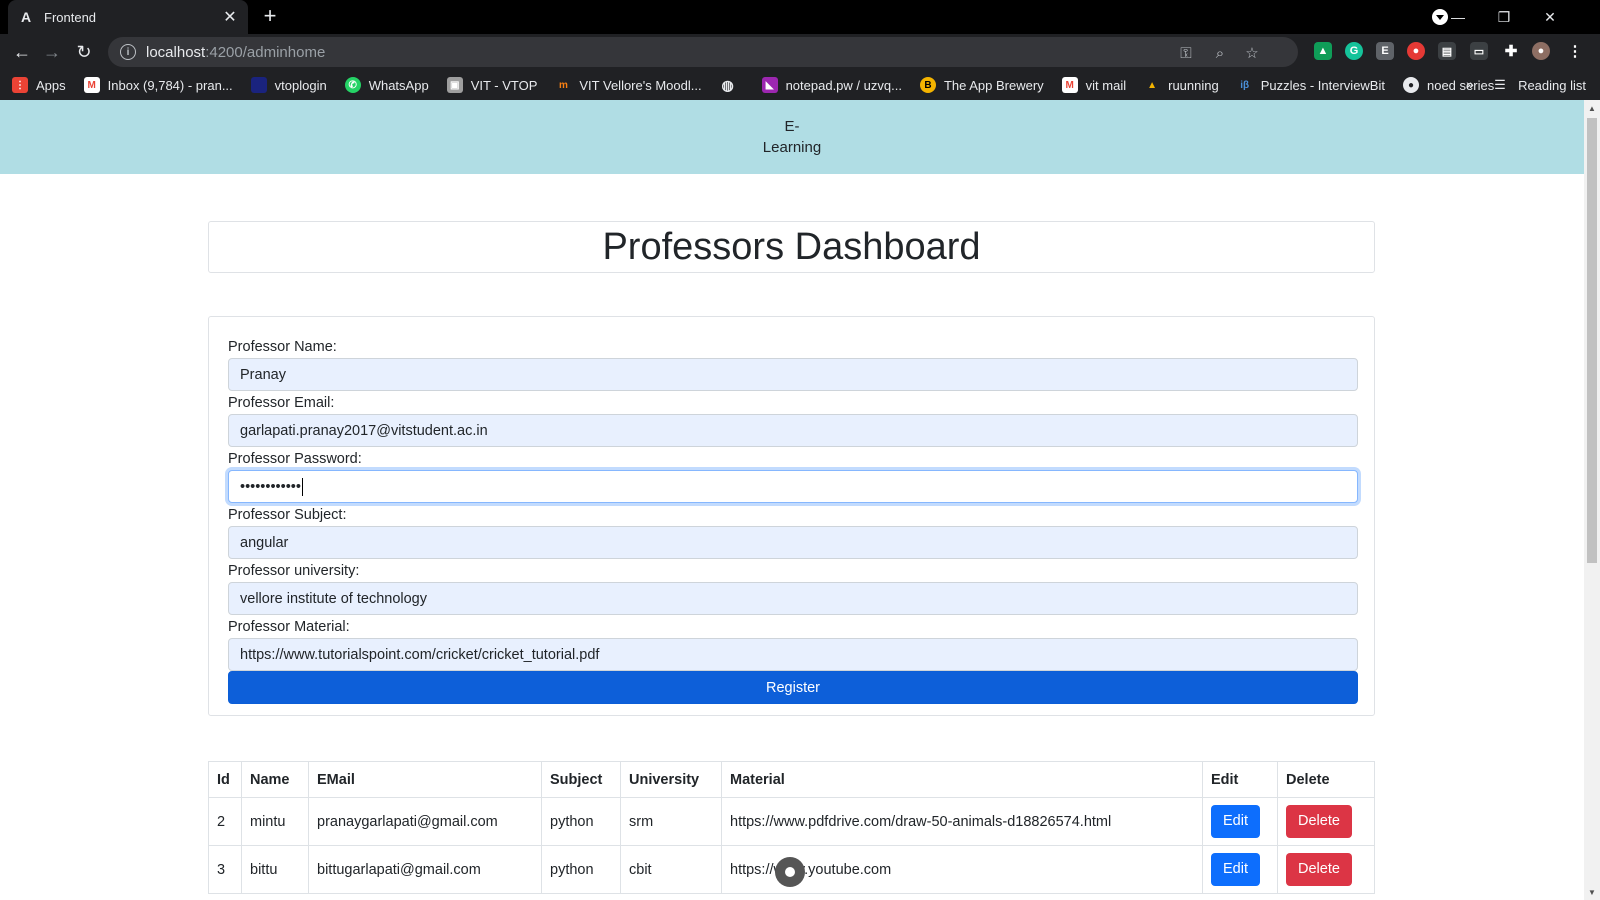 This screenshot has width=1600, height=900. What do you see at coordinates (128, 17) in the screenshot?
I see `browser-tab: A Frontend ✕` at bounding box center [128, 17].